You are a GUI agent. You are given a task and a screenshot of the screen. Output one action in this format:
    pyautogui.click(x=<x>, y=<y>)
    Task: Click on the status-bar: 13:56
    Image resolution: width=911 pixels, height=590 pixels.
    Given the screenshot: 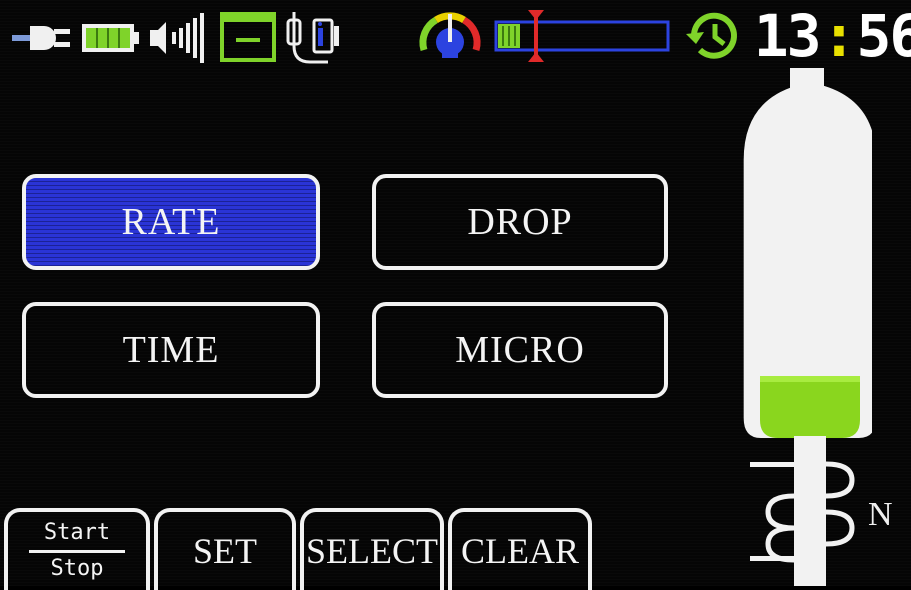 What is the action you would take?
    pyautogui.click(x=455, y=36)
    